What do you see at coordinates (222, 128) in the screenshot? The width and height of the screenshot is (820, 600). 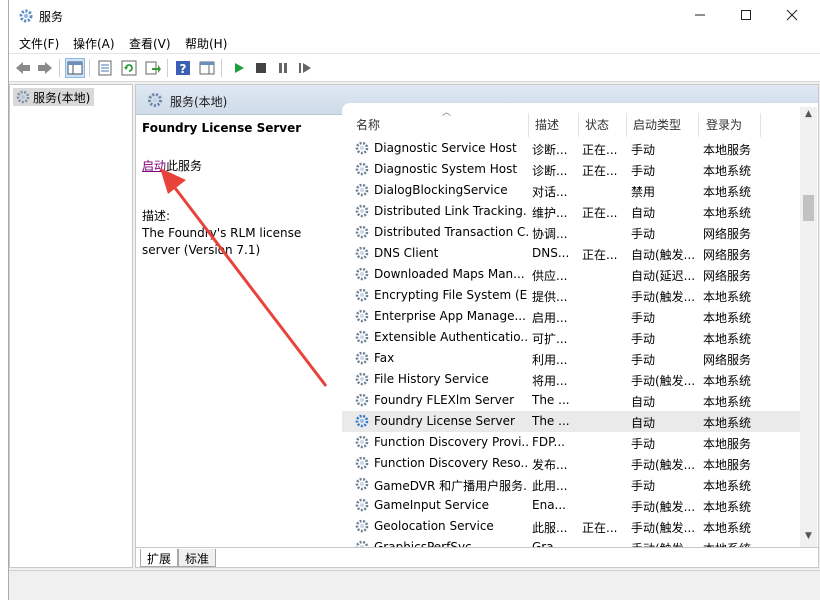 I see `selected-service-name: Foundry License Server` at bounding box center [222, 128].